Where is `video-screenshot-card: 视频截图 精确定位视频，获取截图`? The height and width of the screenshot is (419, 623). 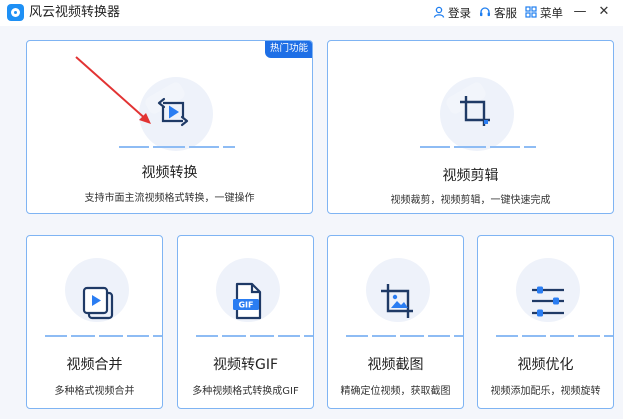 video-screenshot-card: 视频截图 精确定位视频，获取截图 is located at coordinates (395, 322).